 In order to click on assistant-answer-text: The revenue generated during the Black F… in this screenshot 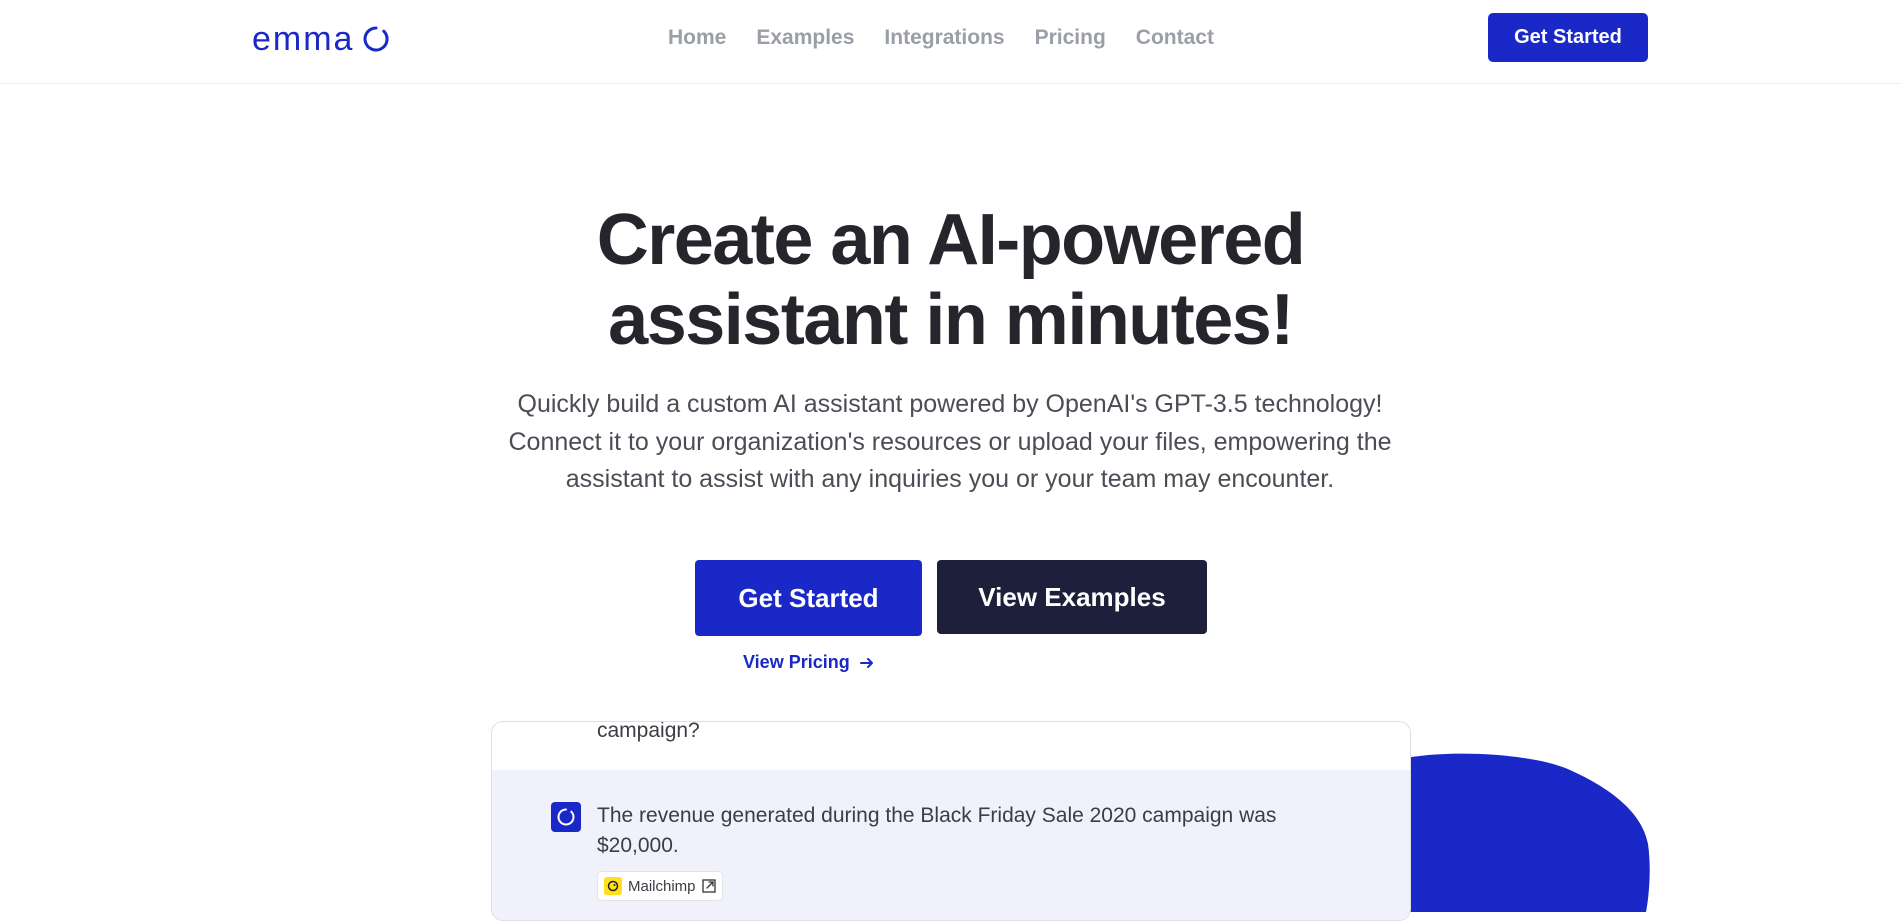, I will do `click(937, 830)`.